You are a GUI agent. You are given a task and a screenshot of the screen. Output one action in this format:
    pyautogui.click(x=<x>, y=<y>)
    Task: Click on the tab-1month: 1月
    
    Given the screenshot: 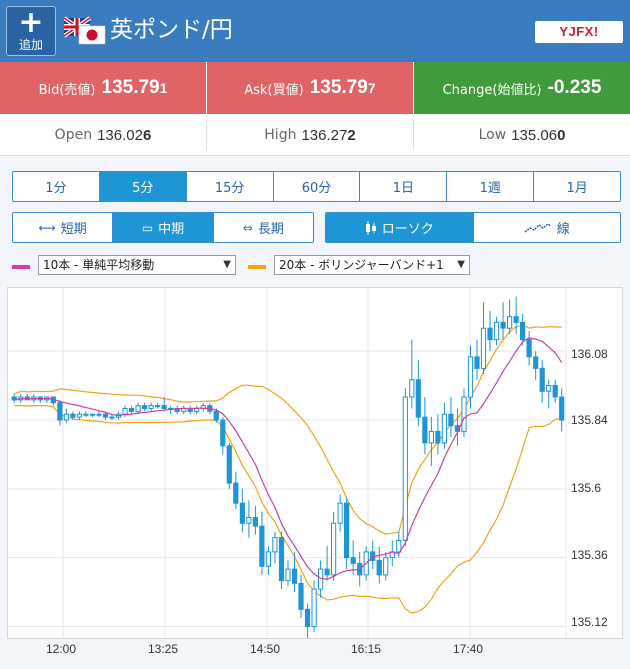 What is the action you would take?
    pyautogui.click(x=577, y=186)
    